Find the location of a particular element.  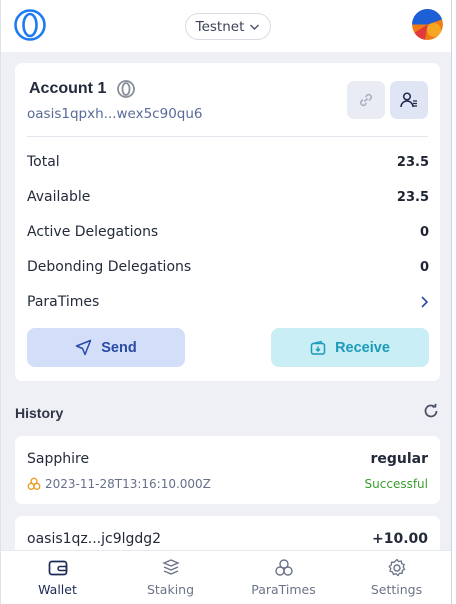

balance-label: Active Delegations is located at coordinates (93, 232).